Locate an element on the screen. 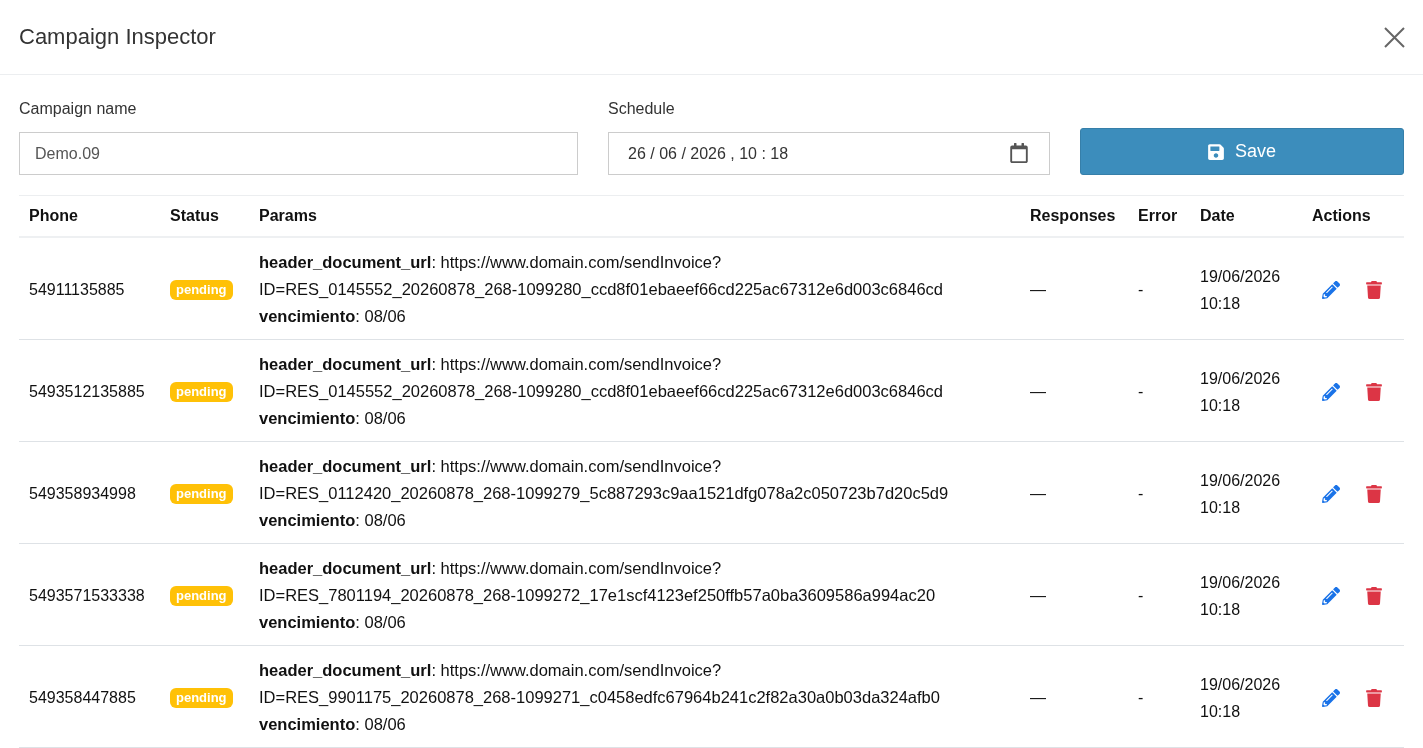 This screenshot has width=1423, height=748. phone-number: 5493571533338 is located at coordinates (87, 596).